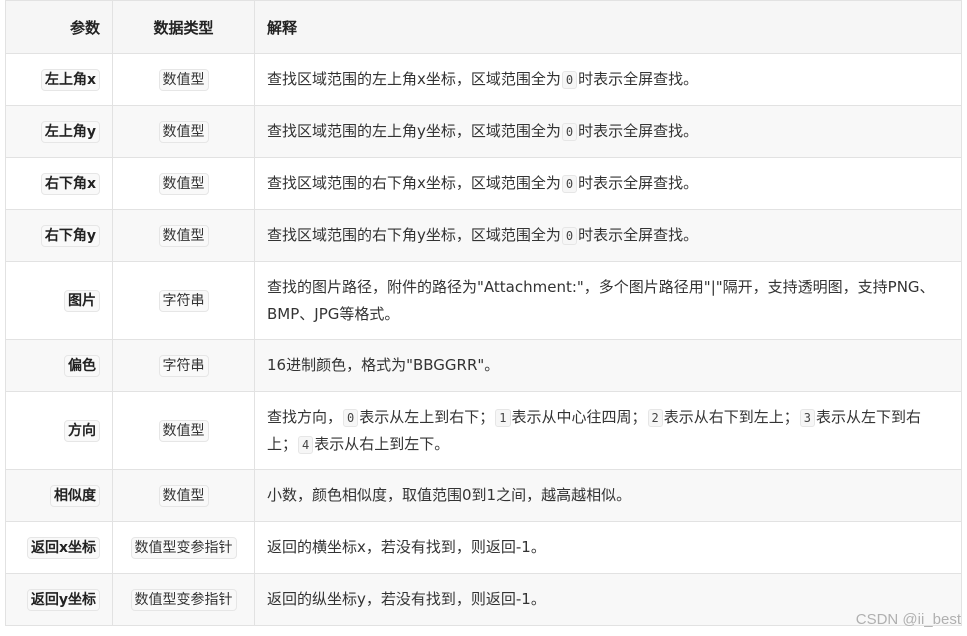 Image resolution: width=967 pixels, height=636 pixels. What do you see at coordinates (807, 417) in the screenshot?
I see `inline-code: 3` at bounding box center [807, 417].